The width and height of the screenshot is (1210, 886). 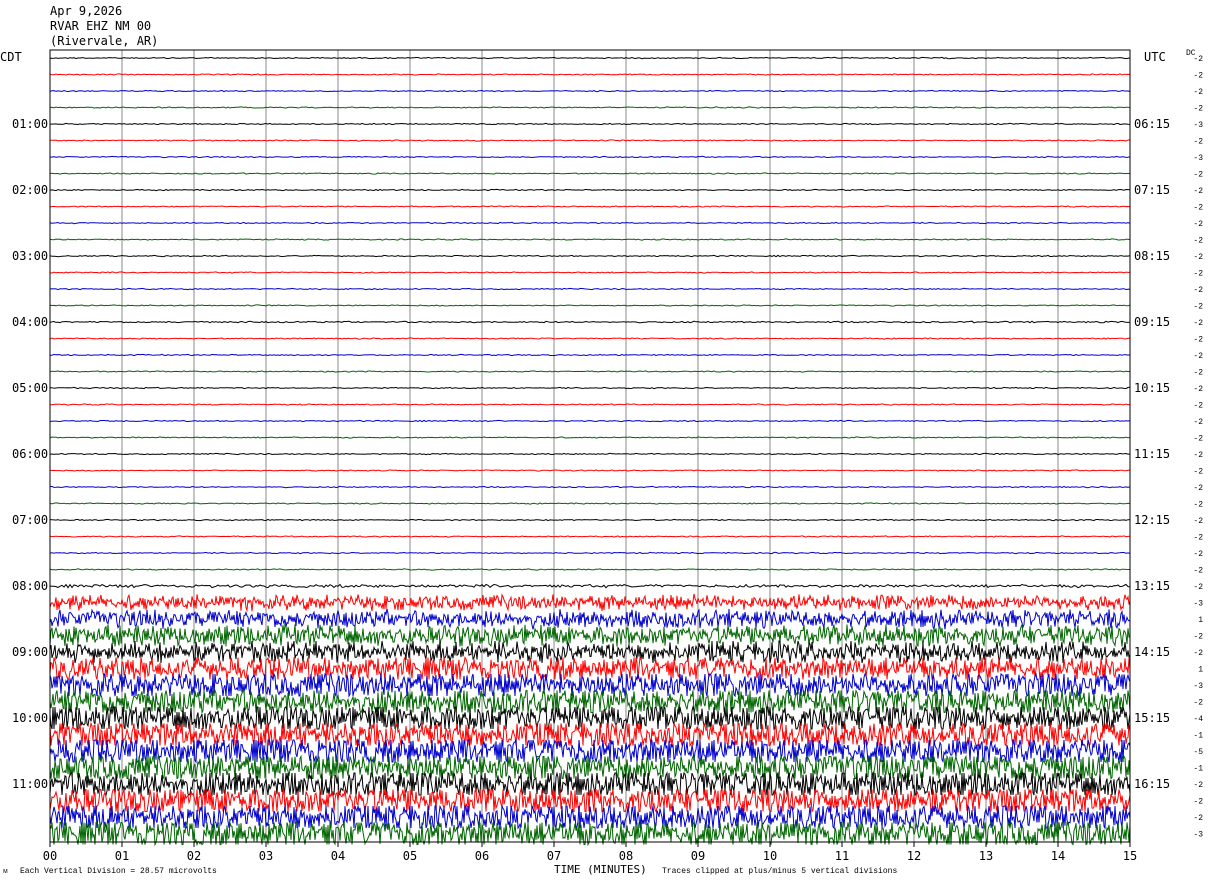 What do you see at coordinates (600, 869) in the screenshot?
I see `x-axis-label: TIME (MINUTES)` at bounding box center [600, 869].